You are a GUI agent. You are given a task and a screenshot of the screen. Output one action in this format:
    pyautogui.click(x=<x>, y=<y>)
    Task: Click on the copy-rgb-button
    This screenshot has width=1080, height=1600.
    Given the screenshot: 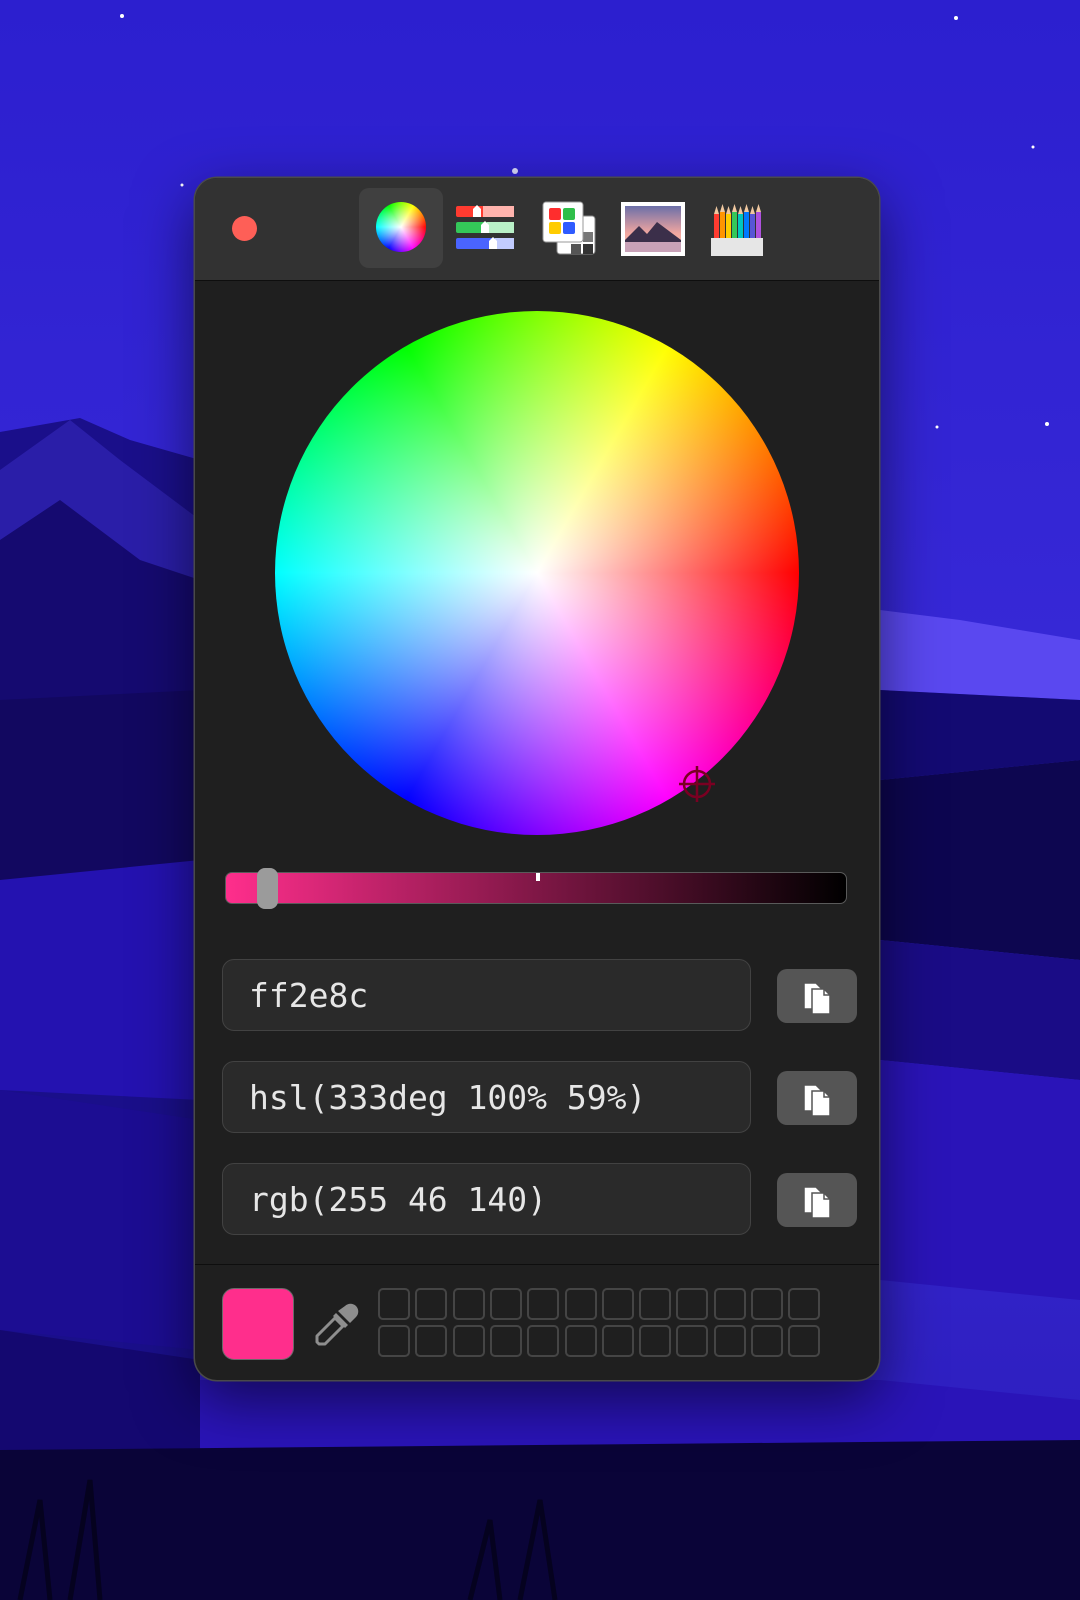 What is the action you would take?
    pyautogui.click(x=817, y=1200)
    